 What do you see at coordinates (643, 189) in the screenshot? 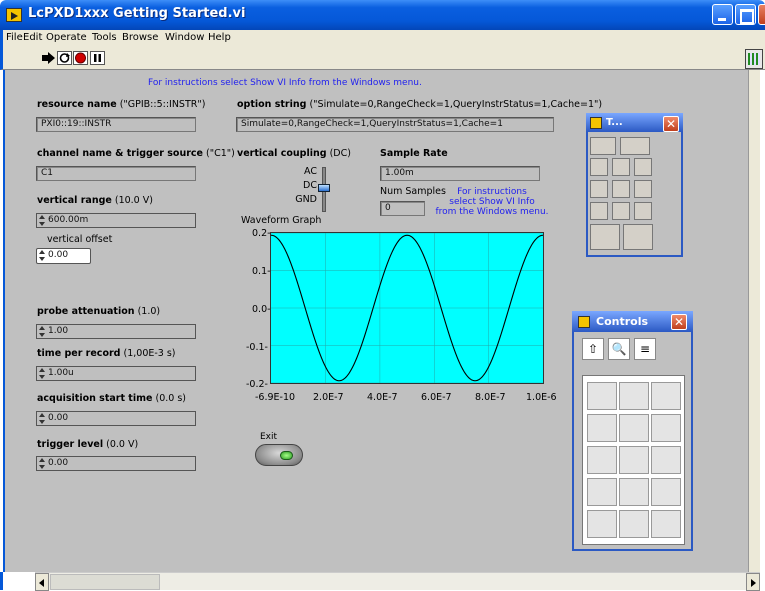
I see `scroll-hand-icon` at bounding box center [643, 189].